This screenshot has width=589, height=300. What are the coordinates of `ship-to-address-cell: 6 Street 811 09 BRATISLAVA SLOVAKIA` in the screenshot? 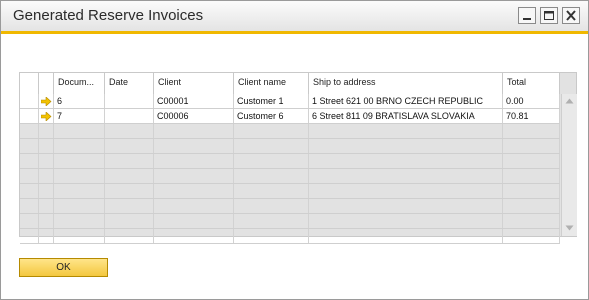 It's located at (406, 116).